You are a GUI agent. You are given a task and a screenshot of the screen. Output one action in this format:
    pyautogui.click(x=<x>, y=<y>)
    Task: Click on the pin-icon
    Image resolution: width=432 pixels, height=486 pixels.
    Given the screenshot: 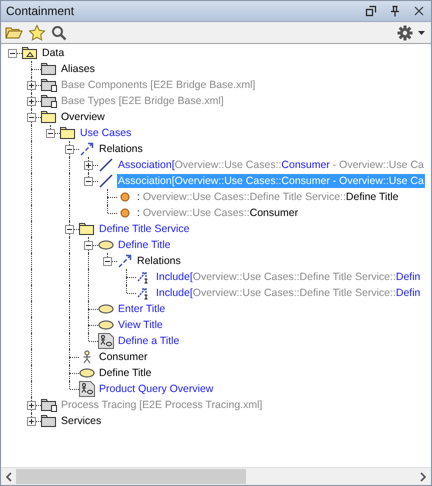 What is the action you would take?
    pyautogui.click(x=395, y=11)
    